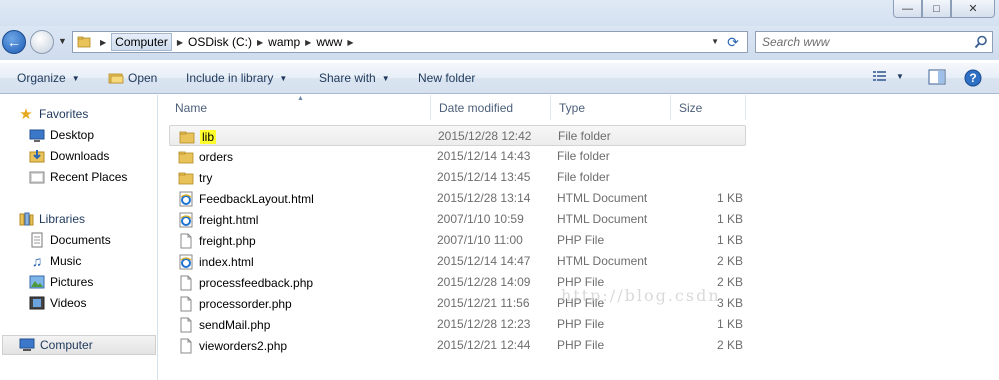  What do you see at coordinates (611, 107) in the screenshot?
I see `column-header-type: Type` at bounding box center [611, 107].